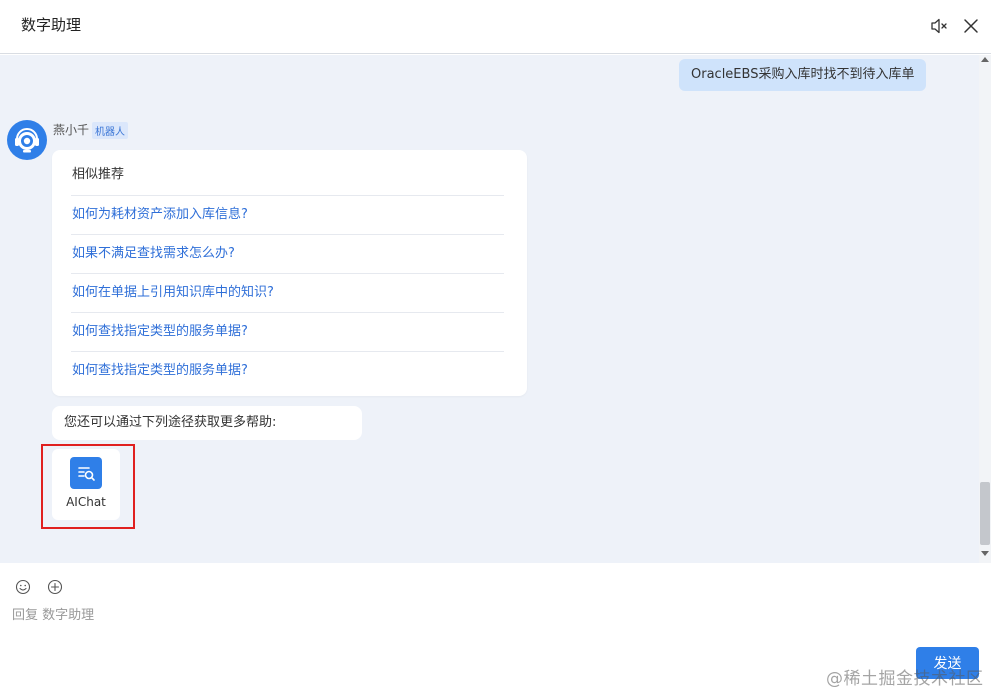 The height and width of the screenshot is (692, 991). Describe the element at coordinates (985, 309) in the screenshot. I see `chat-scrollbar` at that location.